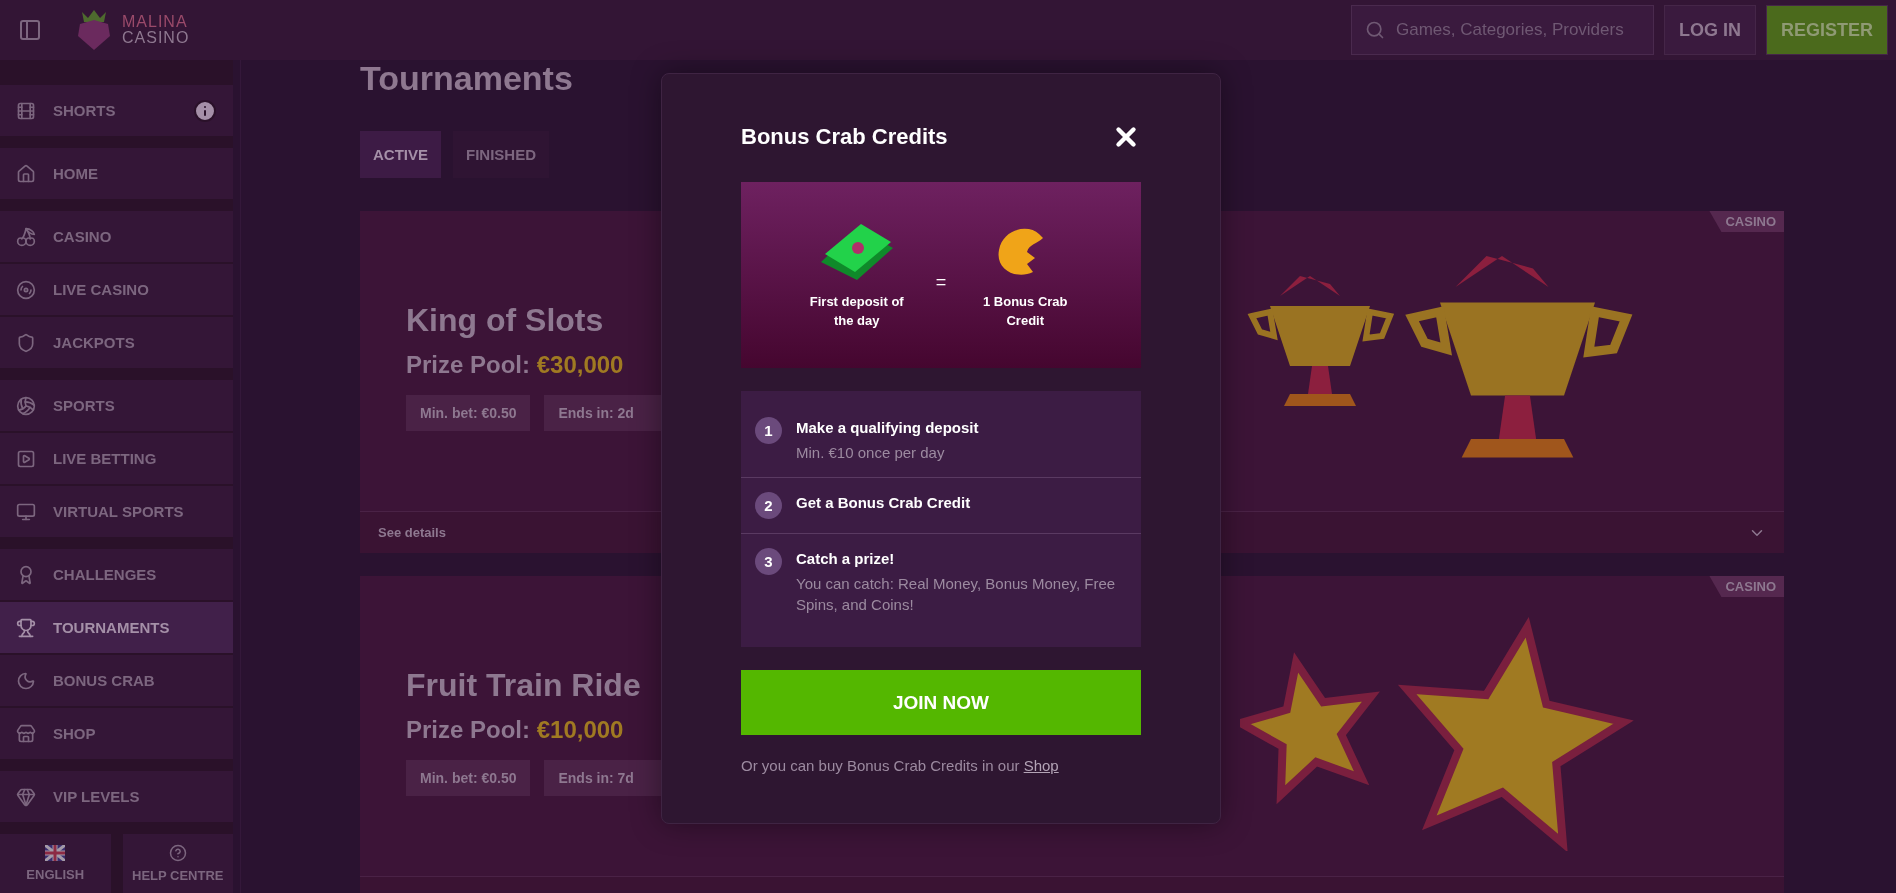 This screenshot has height=893, width=1896. What do you see at coordinates (956, 594) in the screenshot?
I see `step-description: You can catch: Real Money, Bonus Money, Free Spins, and Coins!` at bounding box center [956, 594].